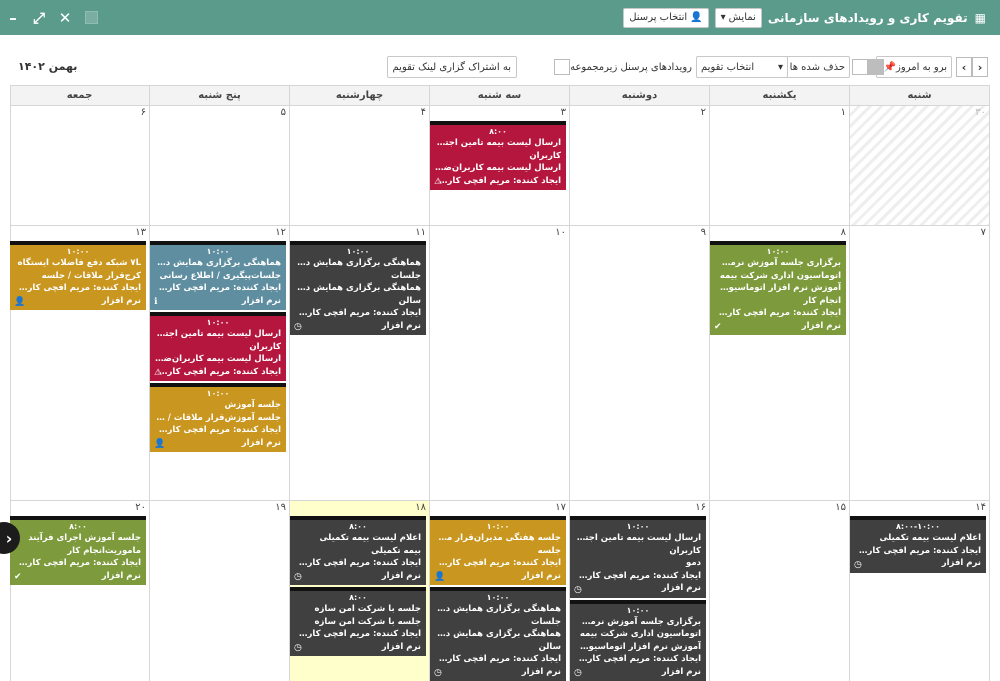 The height and width of the screenshot is (681, 1000). Describe the element at coordinates (918, 526) in the screenshot. I see `event-time: ۸:۰۰-۱۰:۰۰` at that location.